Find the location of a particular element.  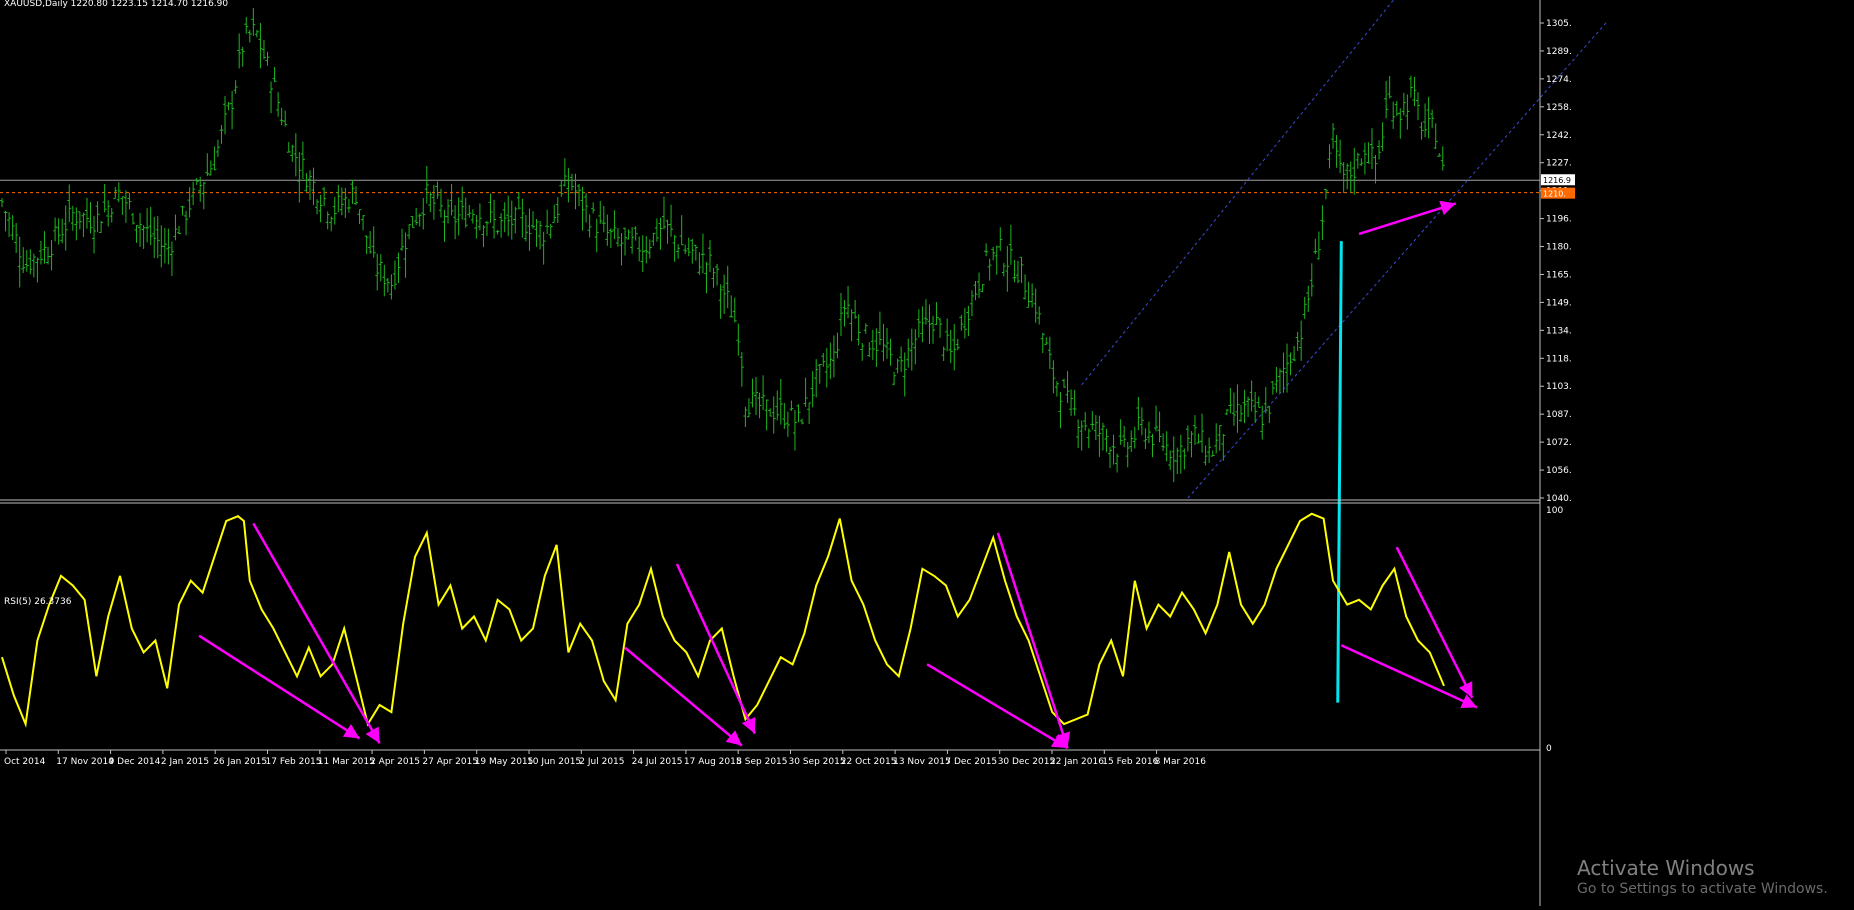

divergence-arrow is located at coordinates (715, 649).